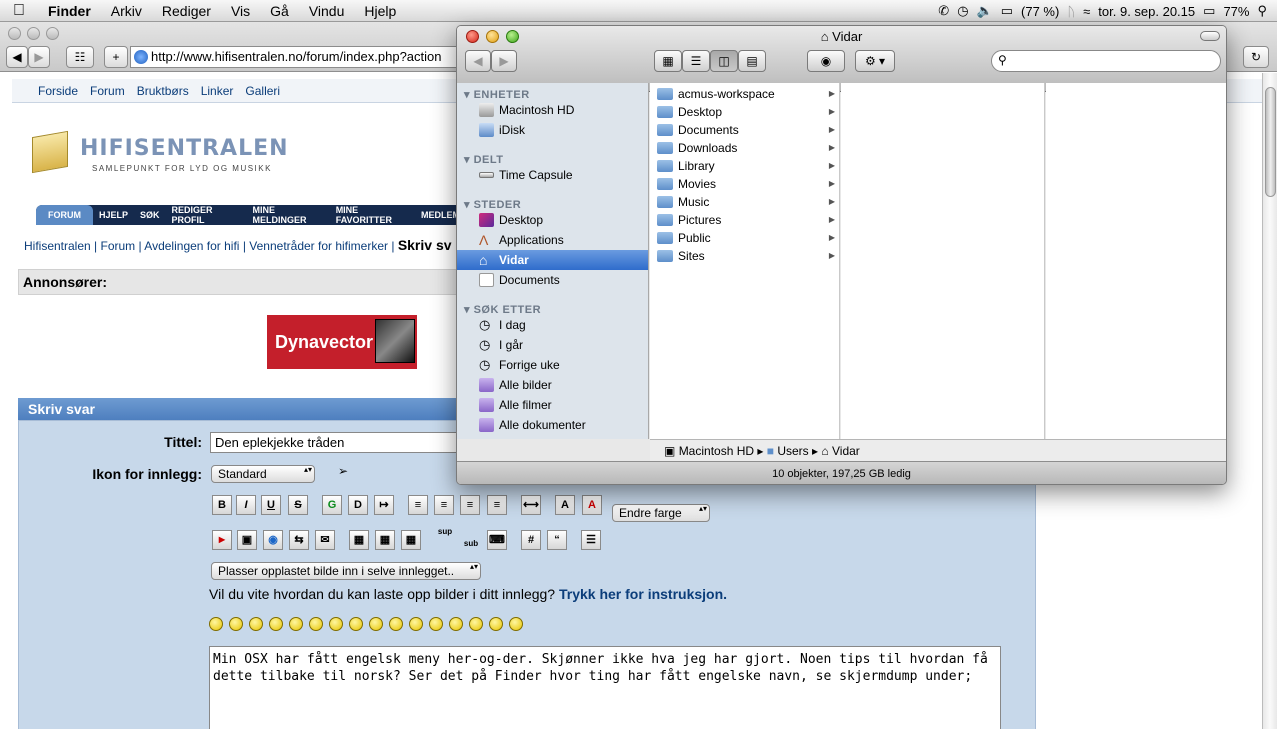 The image size is (1277, 729). Describe the element at coordinates (80, 57) in the screenshot. I see `bookmarks-grid-button: ☷` at that location.